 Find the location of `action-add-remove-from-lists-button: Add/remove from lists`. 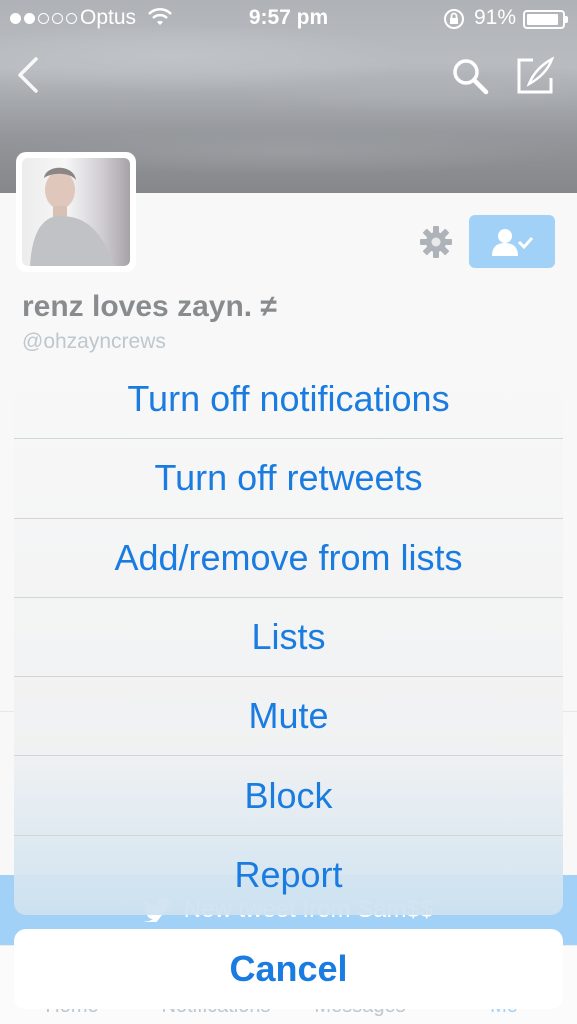

action-add-remove-from-lists-button: Add/remove from lists is located at coordinates (288, 558).